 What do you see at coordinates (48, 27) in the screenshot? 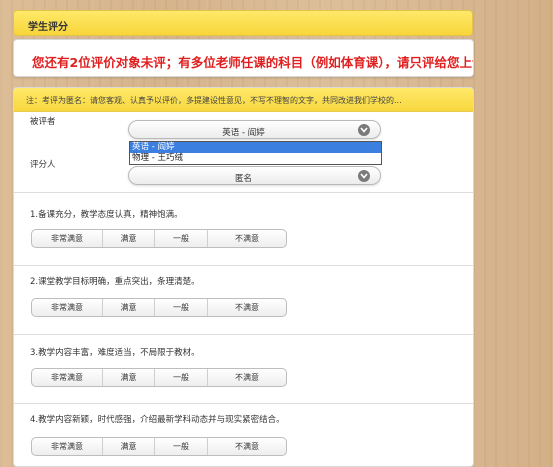
I see `page-title: 学生评分` at bounding box center [48, 27].